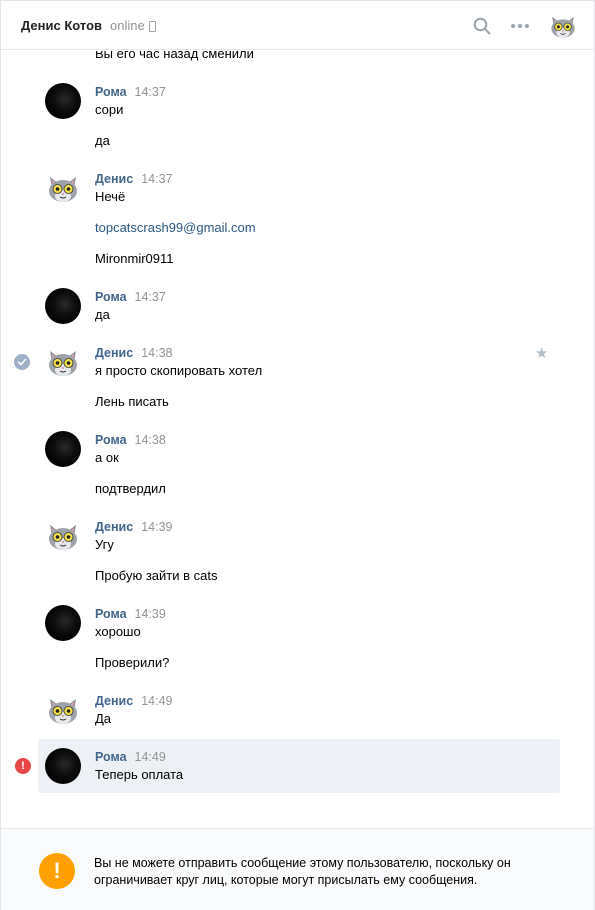 The width and height of the screenshot is (595, 910). I want to click on warning-icon: !, so click(57, 871).